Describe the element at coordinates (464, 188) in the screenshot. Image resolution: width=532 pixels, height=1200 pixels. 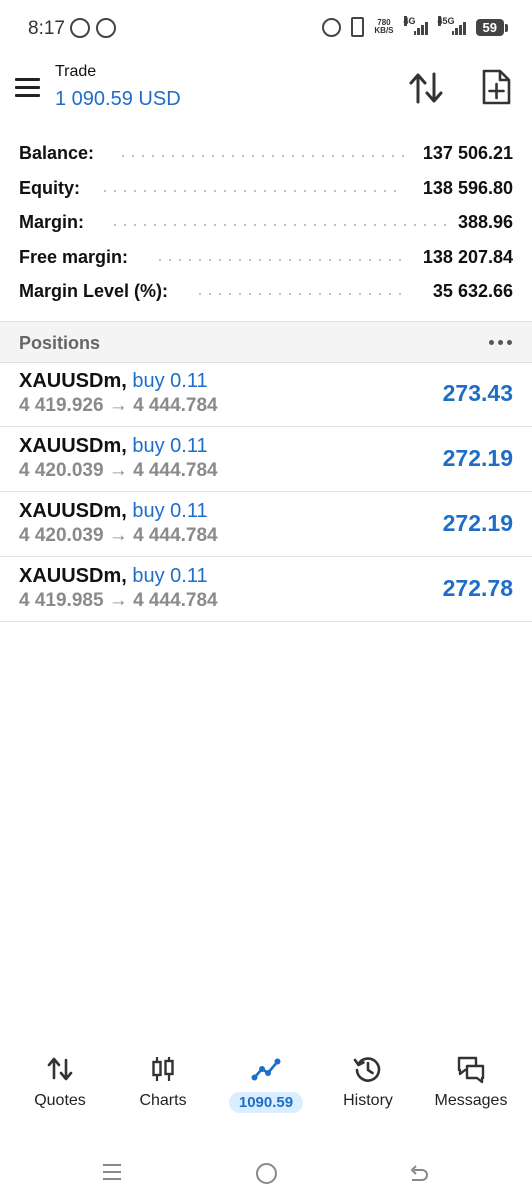
I see `summary-value: 138 596.80` at that location.